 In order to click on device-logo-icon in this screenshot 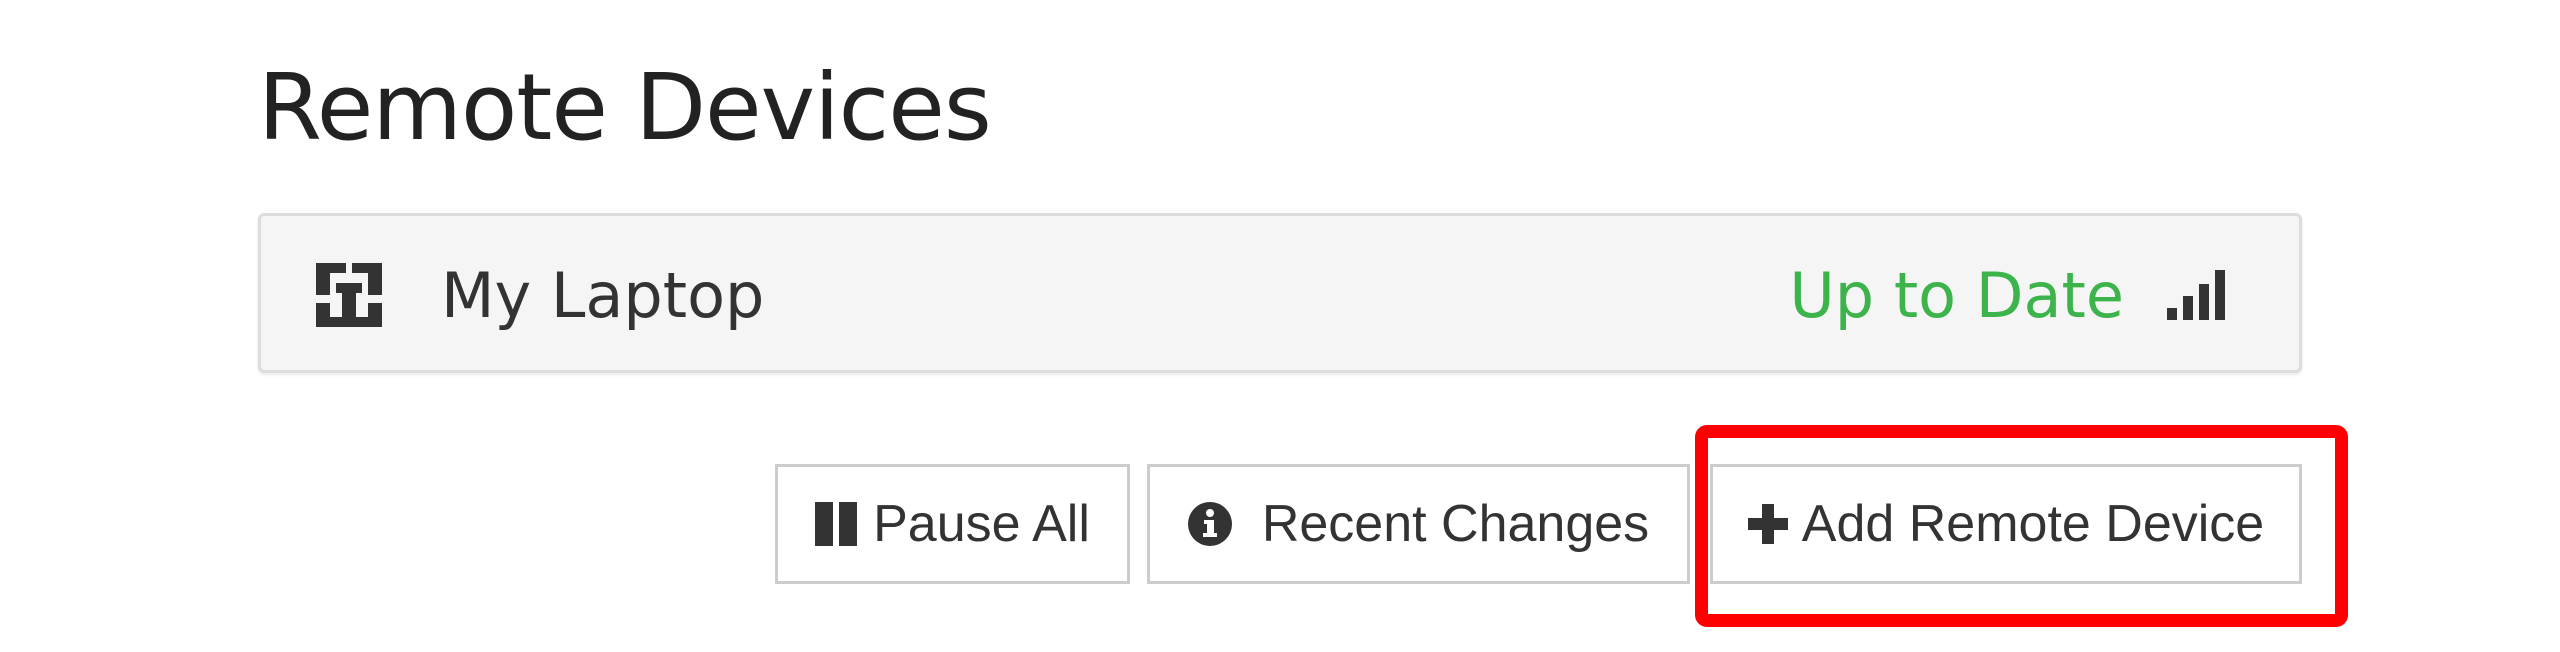, I will do `click(349, 295)`.